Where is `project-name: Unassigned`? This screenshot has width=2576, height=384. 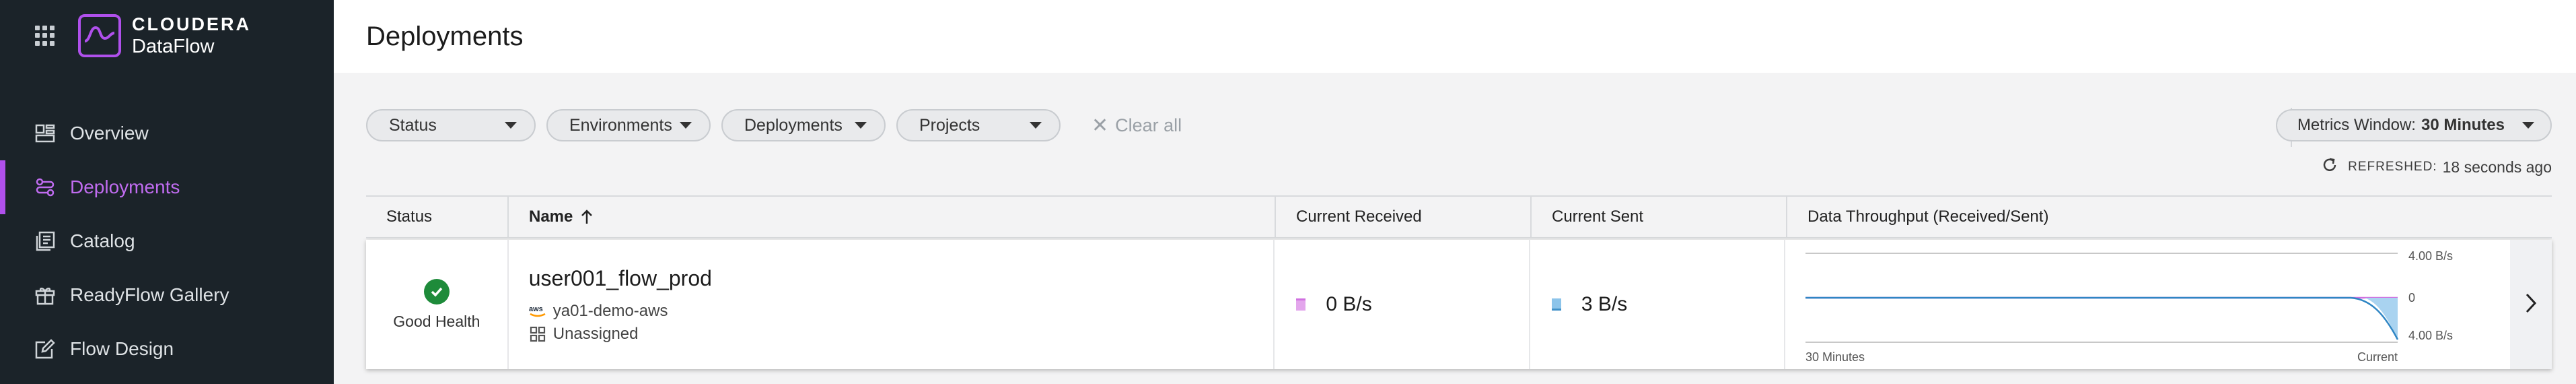 project-name: Unassigned is located at coordinates (595, 333).